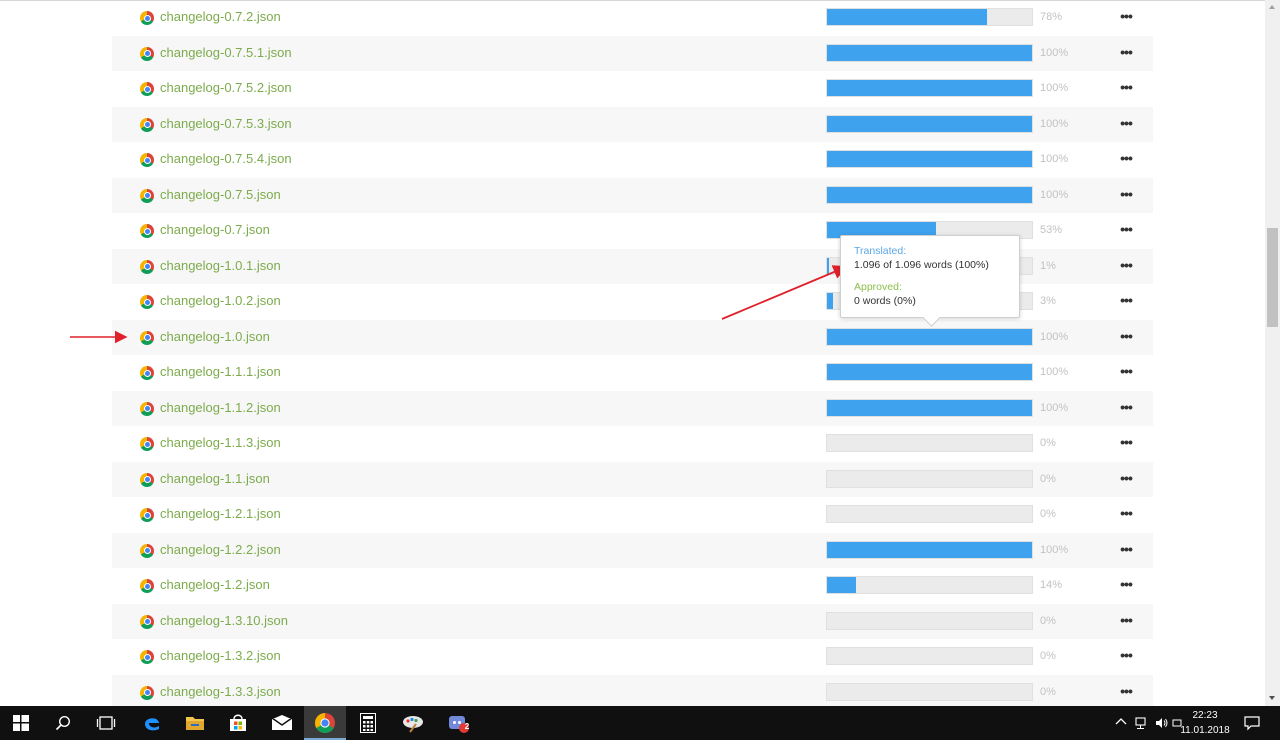 The image size is (1280, 740). I want to click on file-name-link: changelog-1.3.3.json, so click(220, 691).